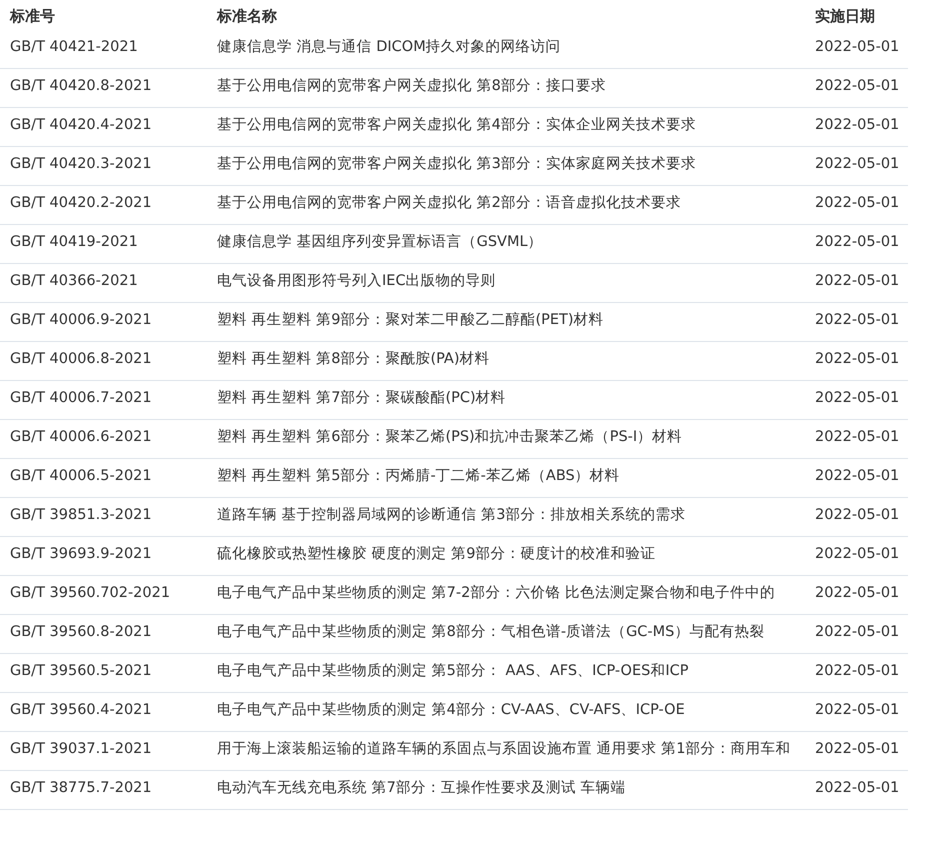  I want to click on standard-name-cell: 塑料 再生塑料 第8部分：聚酰胺(PA)材料, so click(506, 361).